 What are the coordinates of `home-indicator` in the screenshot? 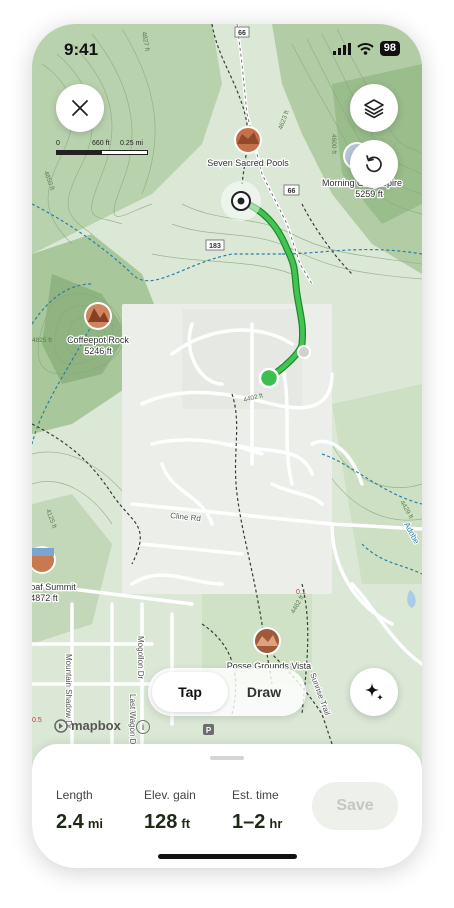 It's located at (227, 856).